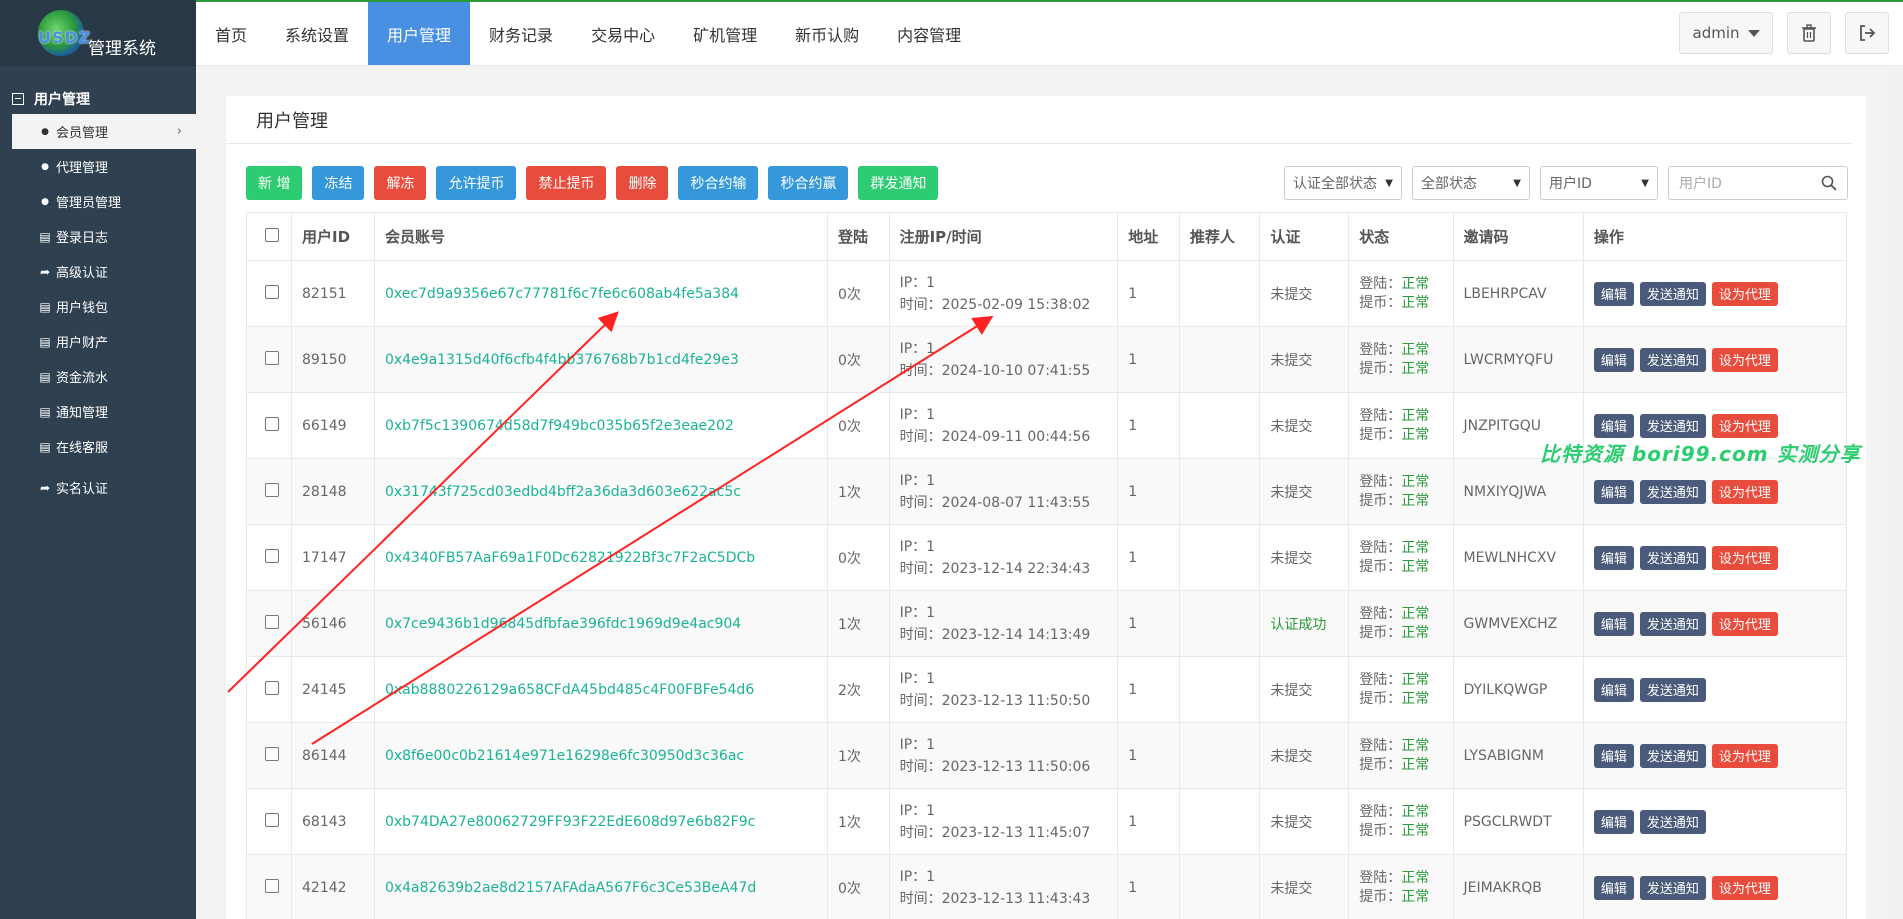 This screenshot has height=919, width=1903. What do you see at coordinates (623, 33) in the screenshot?
I see `tab-4: 交易中心` at bounding box center [623, 33].